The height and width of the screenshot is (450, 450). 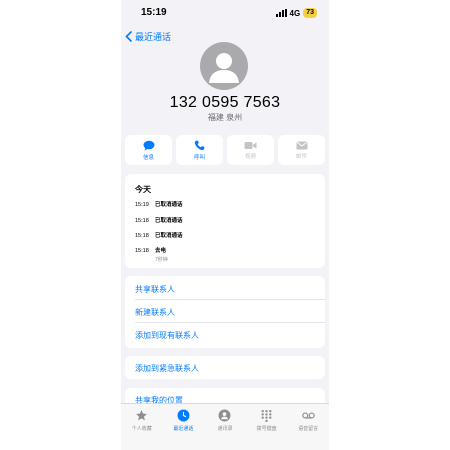 I want to click on call-row: 15:19 已取消通话, so click(x=159, y=204).